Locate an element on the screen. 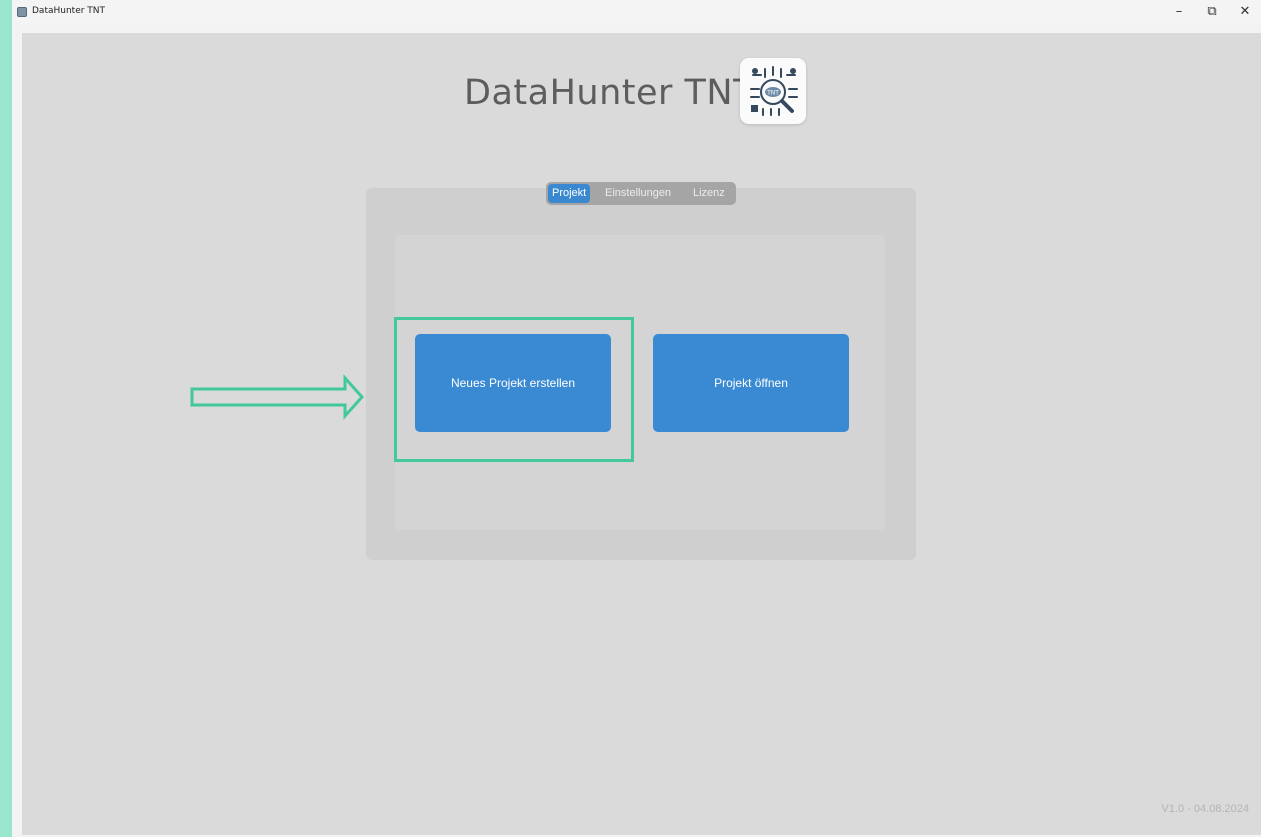 This screenshot has height=837, width=1261. restore-button: ⧉ is located at coordinates (1212, 12).